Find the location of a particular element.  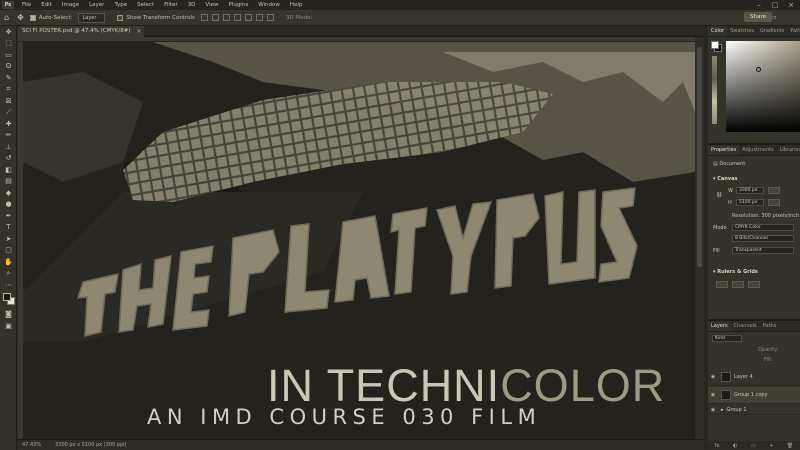

lasso-tool-icon: ʘ is located at coordinates (8, 67).